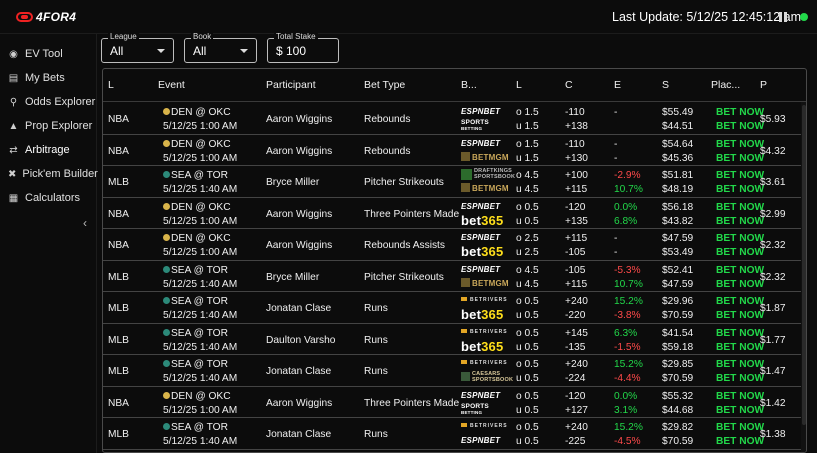  What do you see at coordinates (48, 198) in the screenshot?
I see `sidebar-item-calculators: ▦ Calculators` at bounding box center [48, 198].